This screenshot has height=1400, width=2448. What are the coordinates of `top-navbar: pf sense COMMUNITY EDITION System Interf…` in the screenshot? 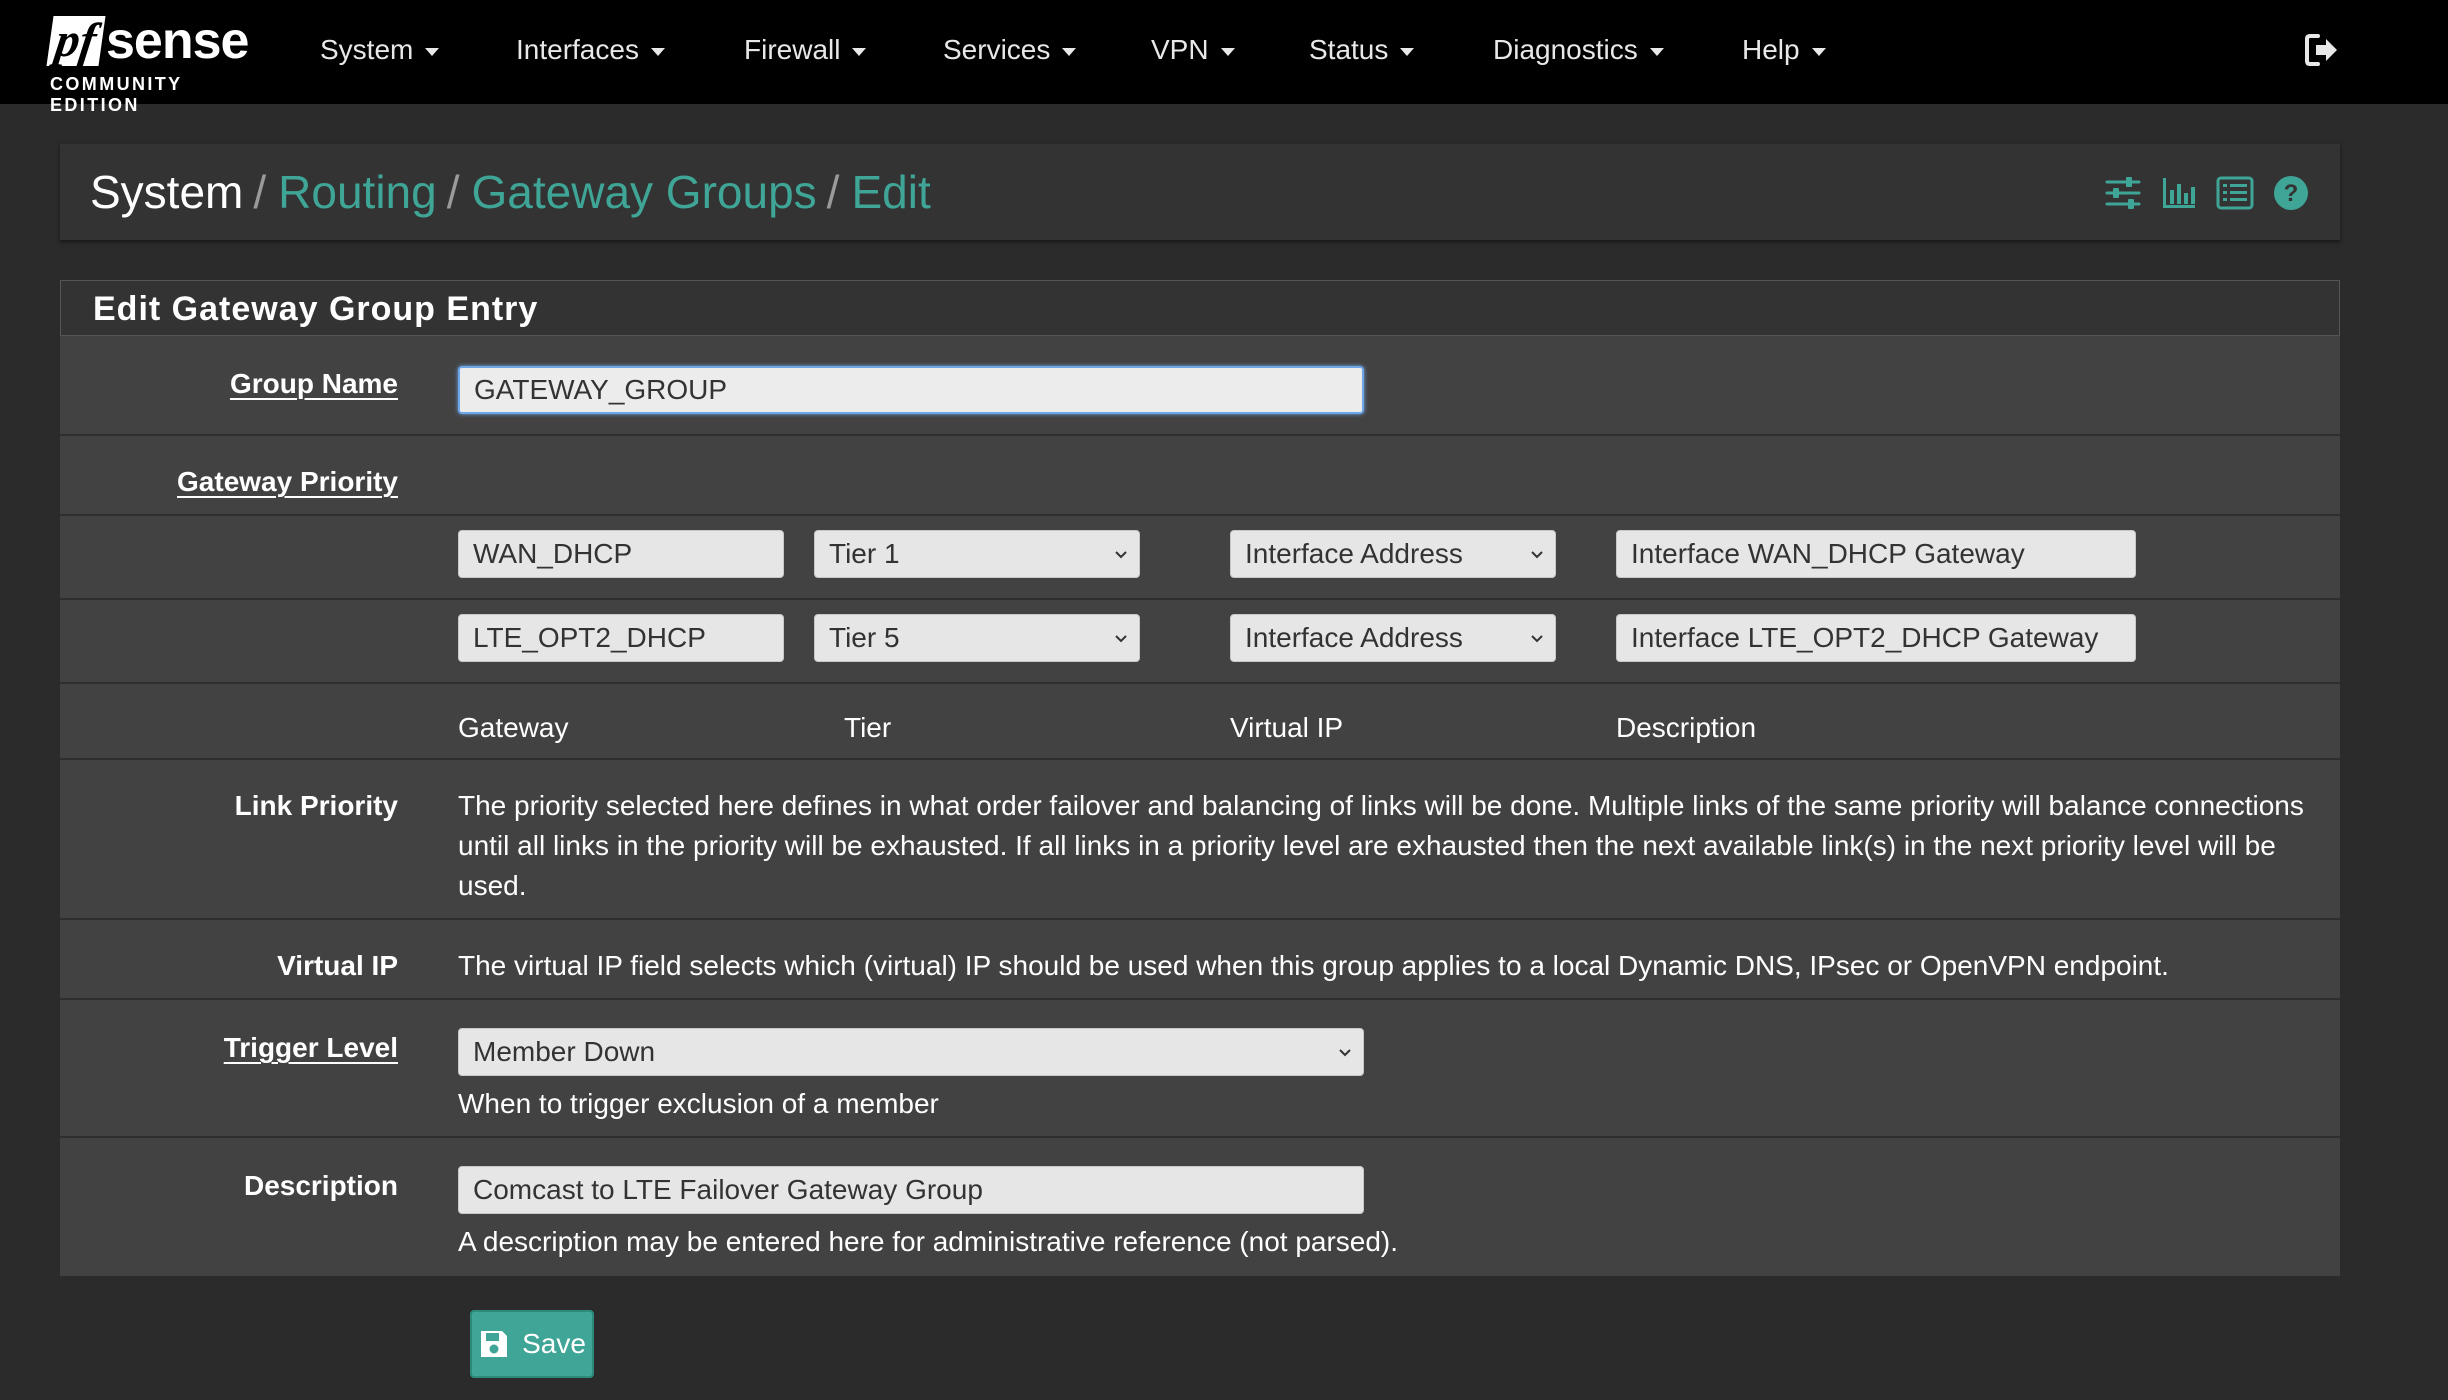 It's located at (1224, 57).